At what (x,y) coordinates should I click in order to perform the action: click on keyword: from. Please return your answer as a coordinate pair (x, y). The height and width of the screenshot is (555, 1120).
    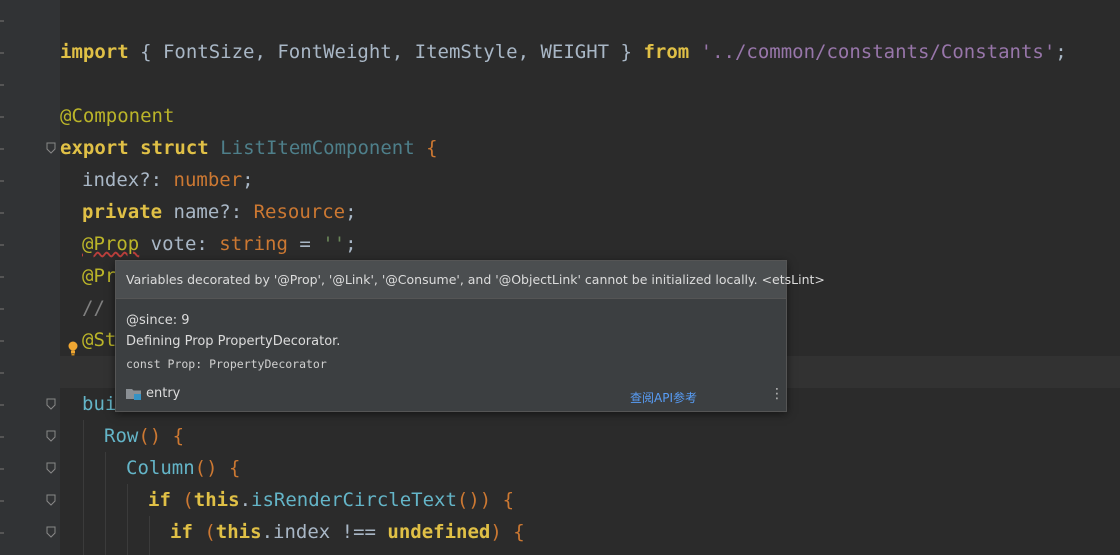
    Looking at the image, I should click on (666, 52).